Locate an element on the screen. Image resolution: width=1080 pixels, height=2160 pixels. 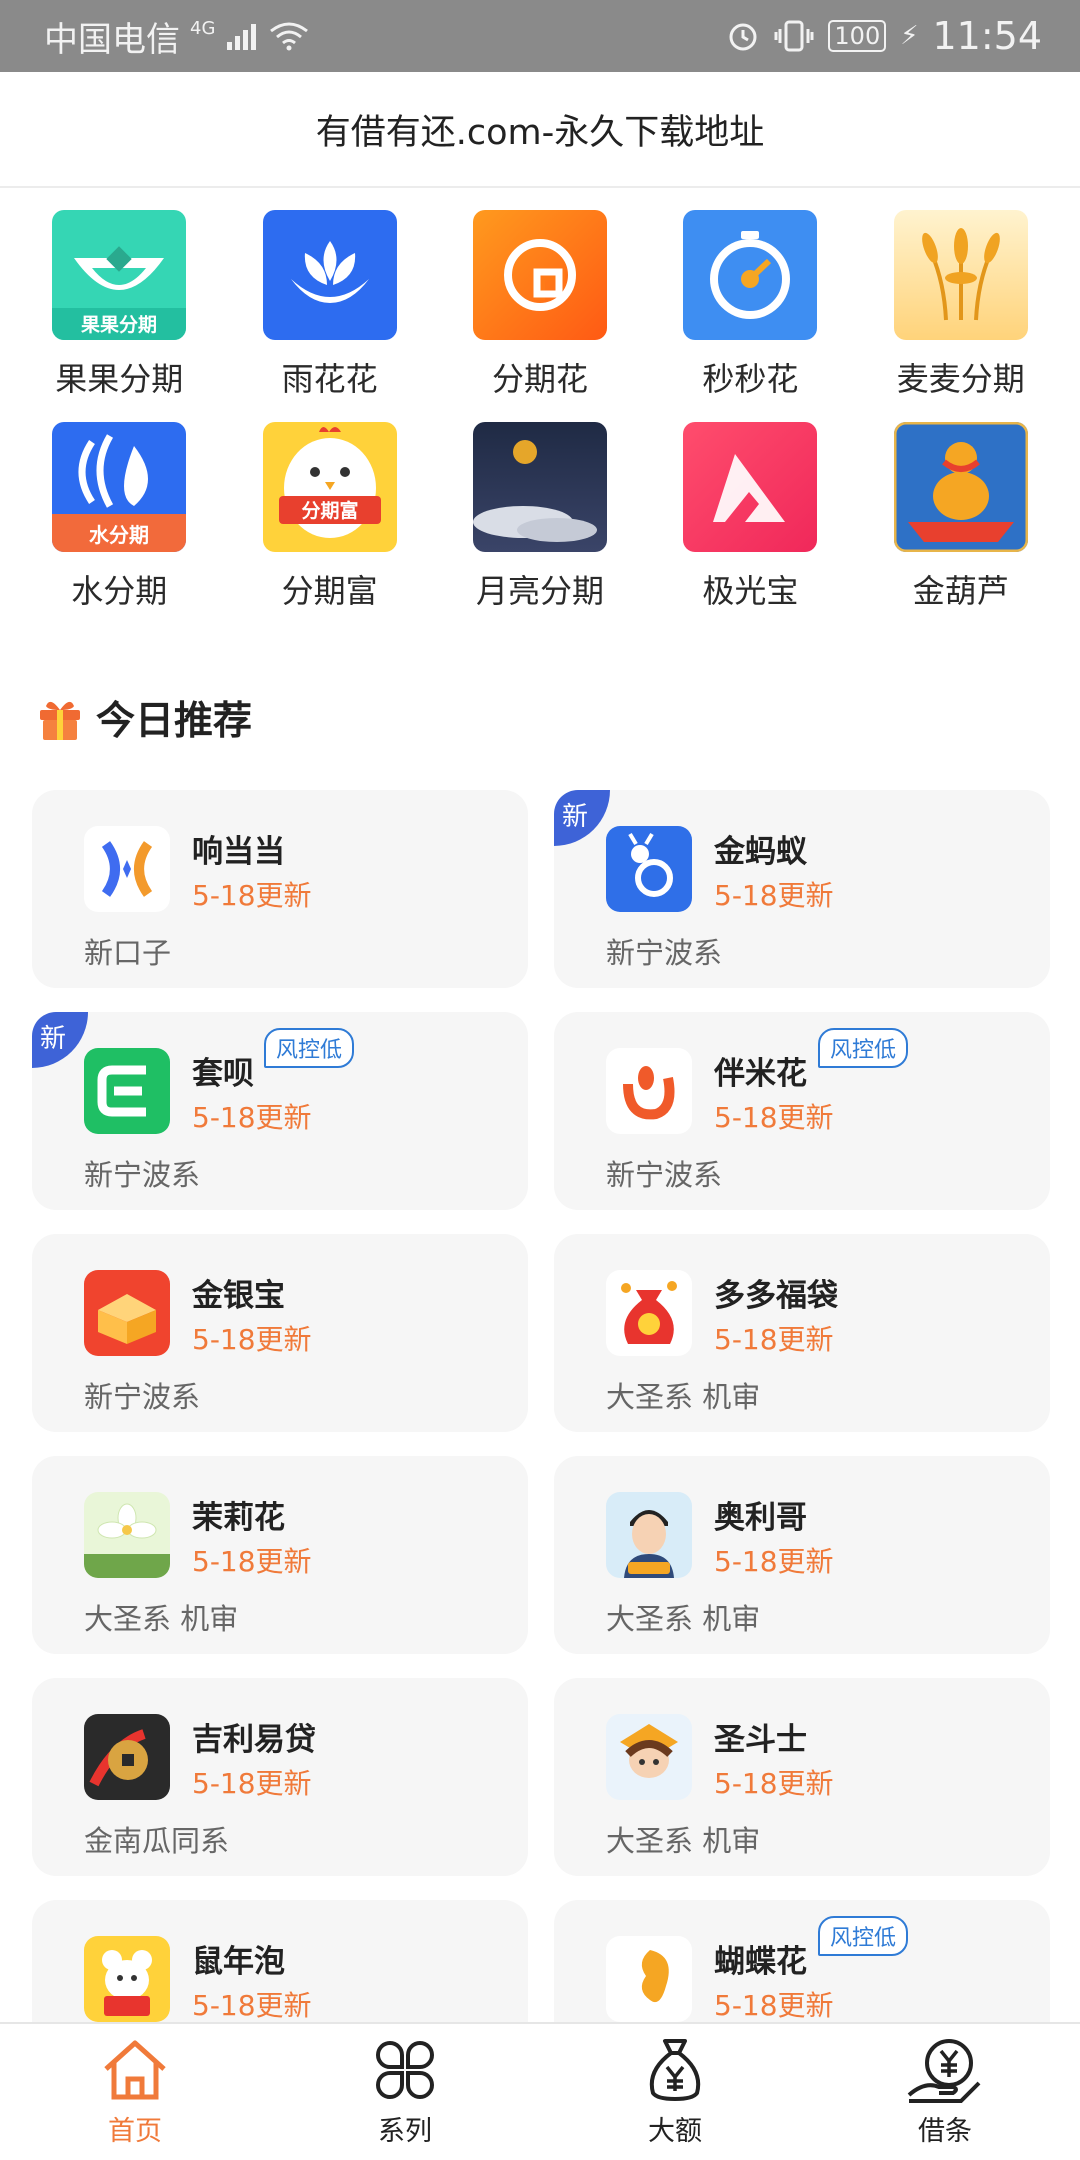
loan-card: 圣斗士 5-18更新 大圣系 机审 is located at coordinates (802, 1777).